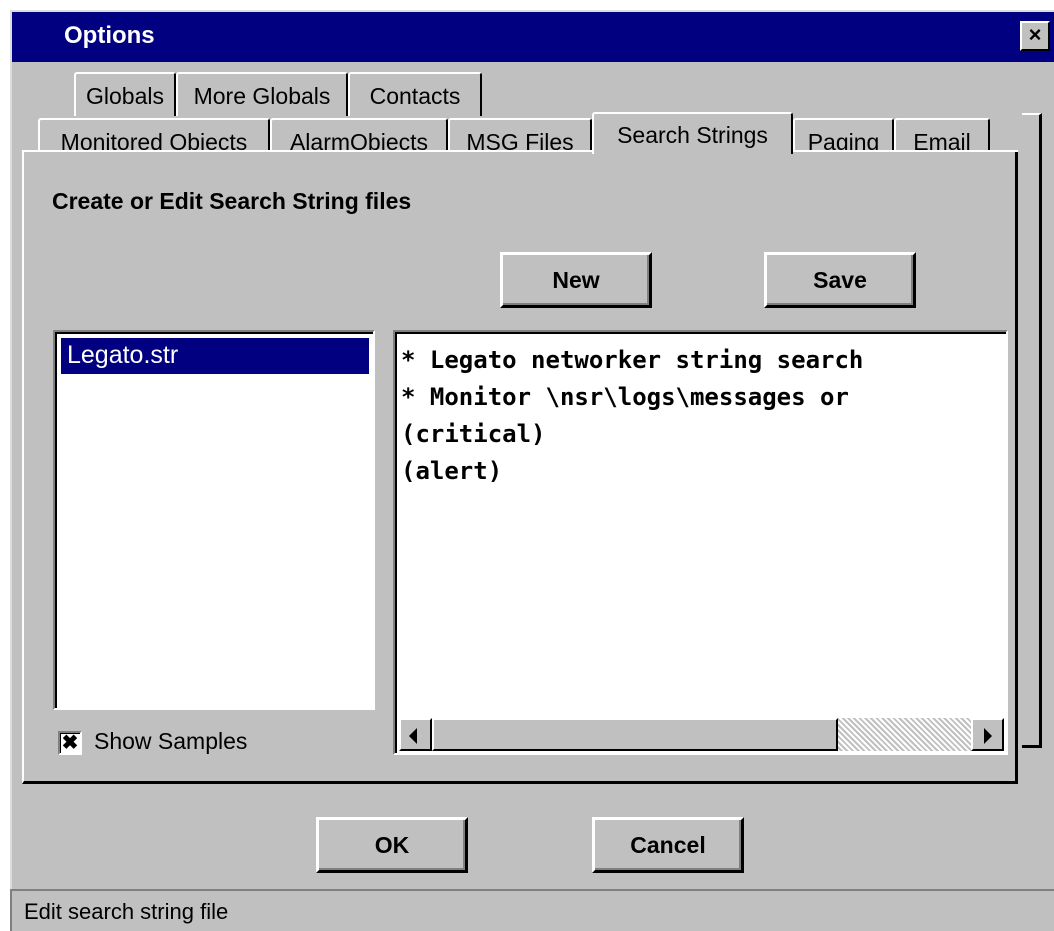 This screenshot has height=931, width=1054. What do you see at coordinates (413, 736) in the screenshot?
I see `arrow-left-icon` at bounding box center [413, 736].